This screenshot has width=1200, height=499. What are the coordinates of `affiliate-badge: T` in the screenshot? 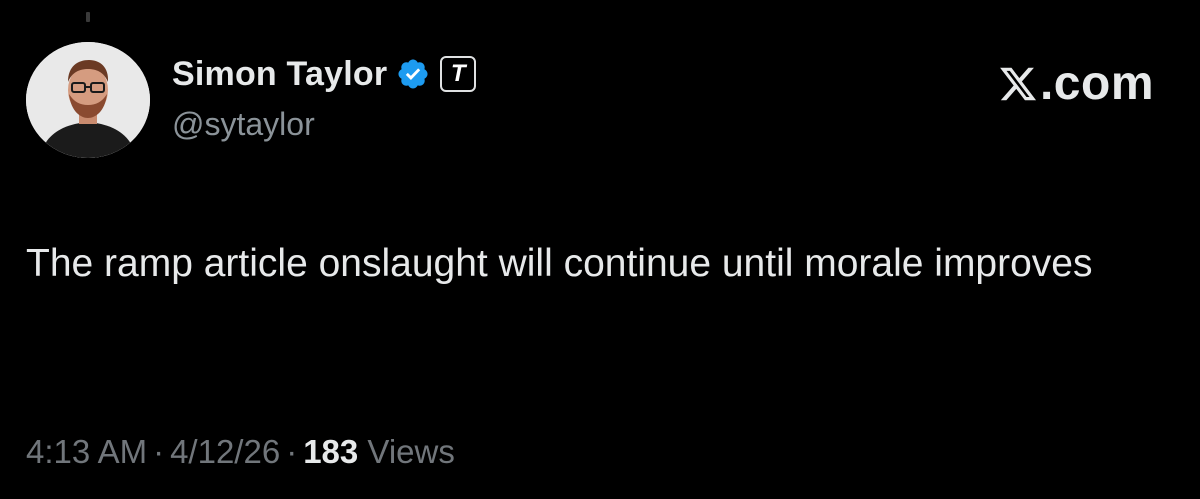 It's located at (458, 74).